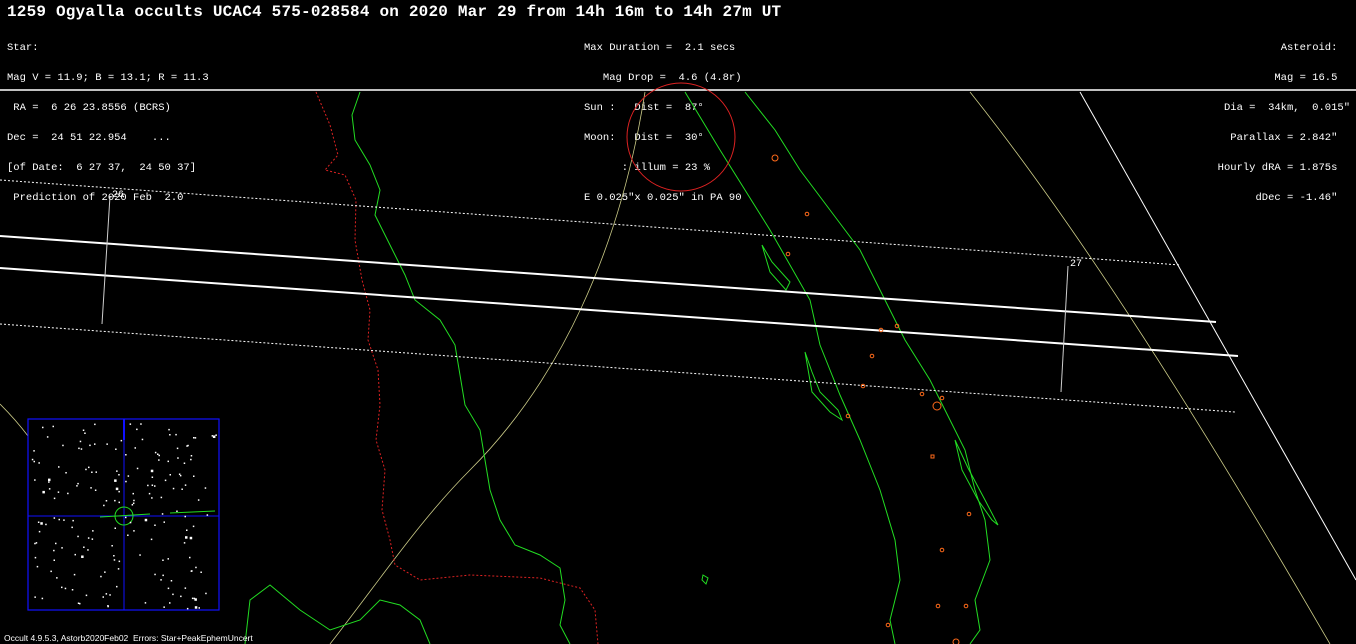  I want to click on coastline-east-inner, so click(792, 367).